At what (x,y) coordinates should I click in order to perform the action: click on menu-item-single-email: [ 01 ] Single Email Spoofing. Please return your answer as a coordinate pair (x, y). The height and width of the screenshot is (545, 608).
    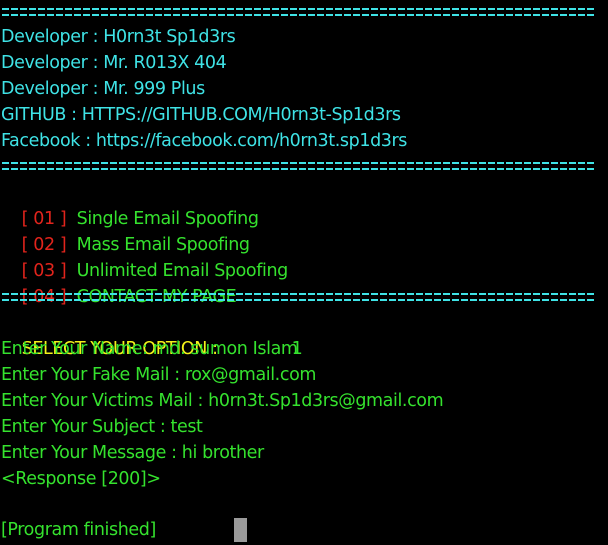
    Looking at the image, I should click on (130, 204).